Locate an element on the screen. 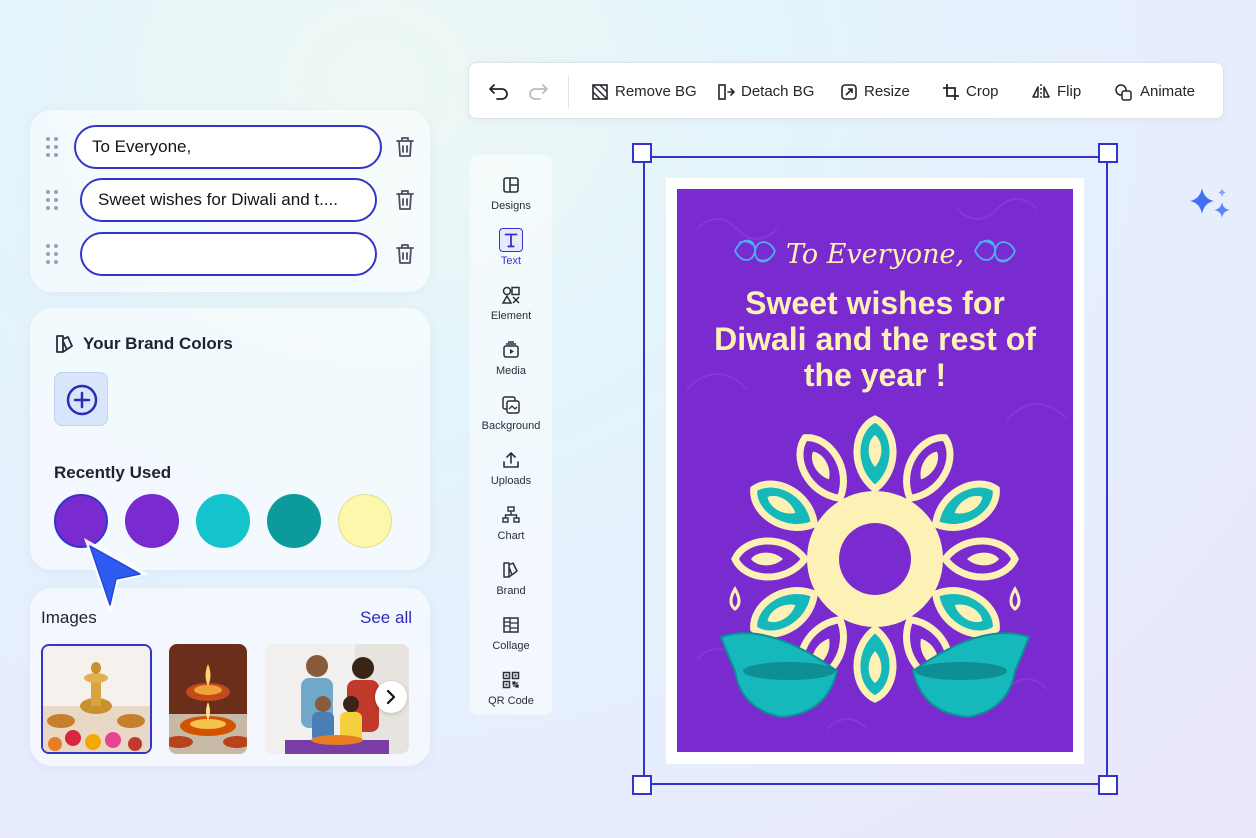 The image size is (1256, 838). rail-item-element: Element is located at coordinates (511, 299).